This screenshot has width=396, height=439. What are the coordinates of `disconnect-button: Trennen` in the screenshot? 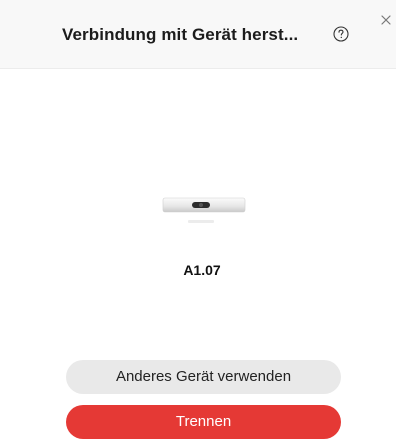 It's located at (203, 422).